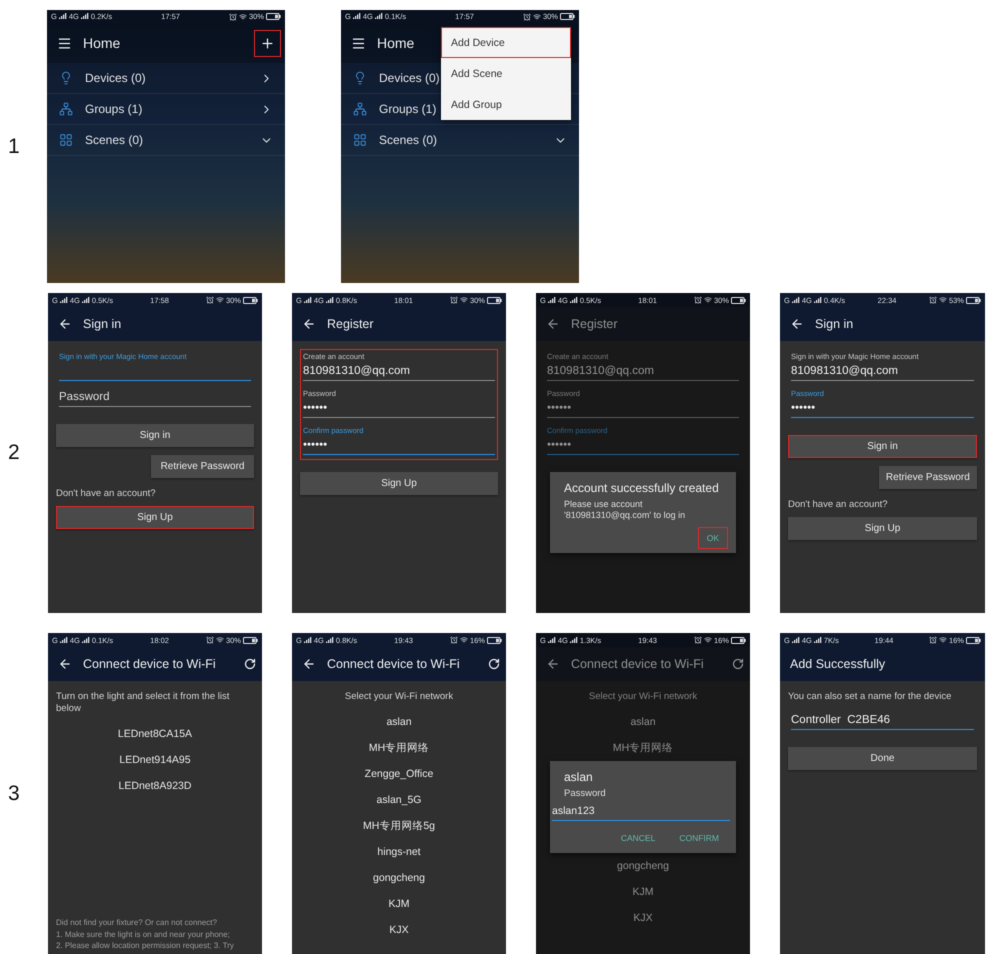 This screenshot has width=986, height=954. Describe the element at coordinates (870, 697) in the screenshot. I see `instruction-text: You can also set a name for the device` at that location.